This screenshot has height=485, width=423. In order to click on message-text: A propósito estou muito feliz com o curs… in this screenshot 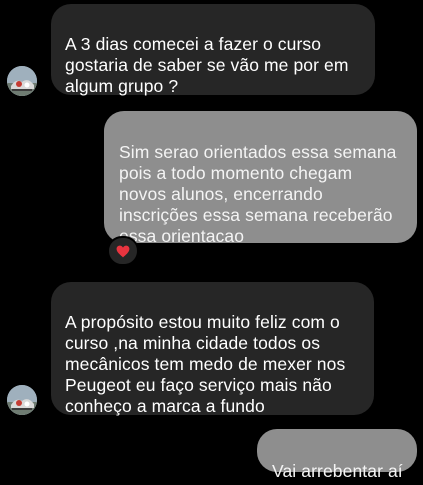, I will do `click(205, 364)`.